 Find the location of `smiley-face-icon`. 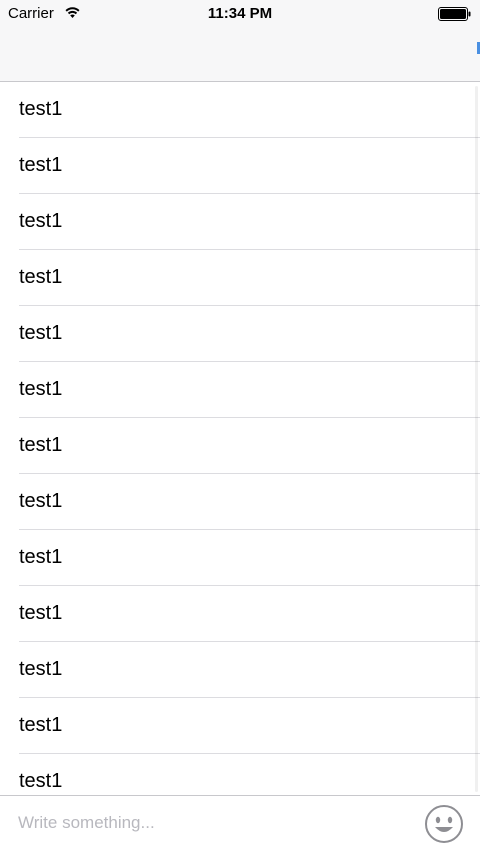

smiley-face-icon is located at coordinates (444, 824).